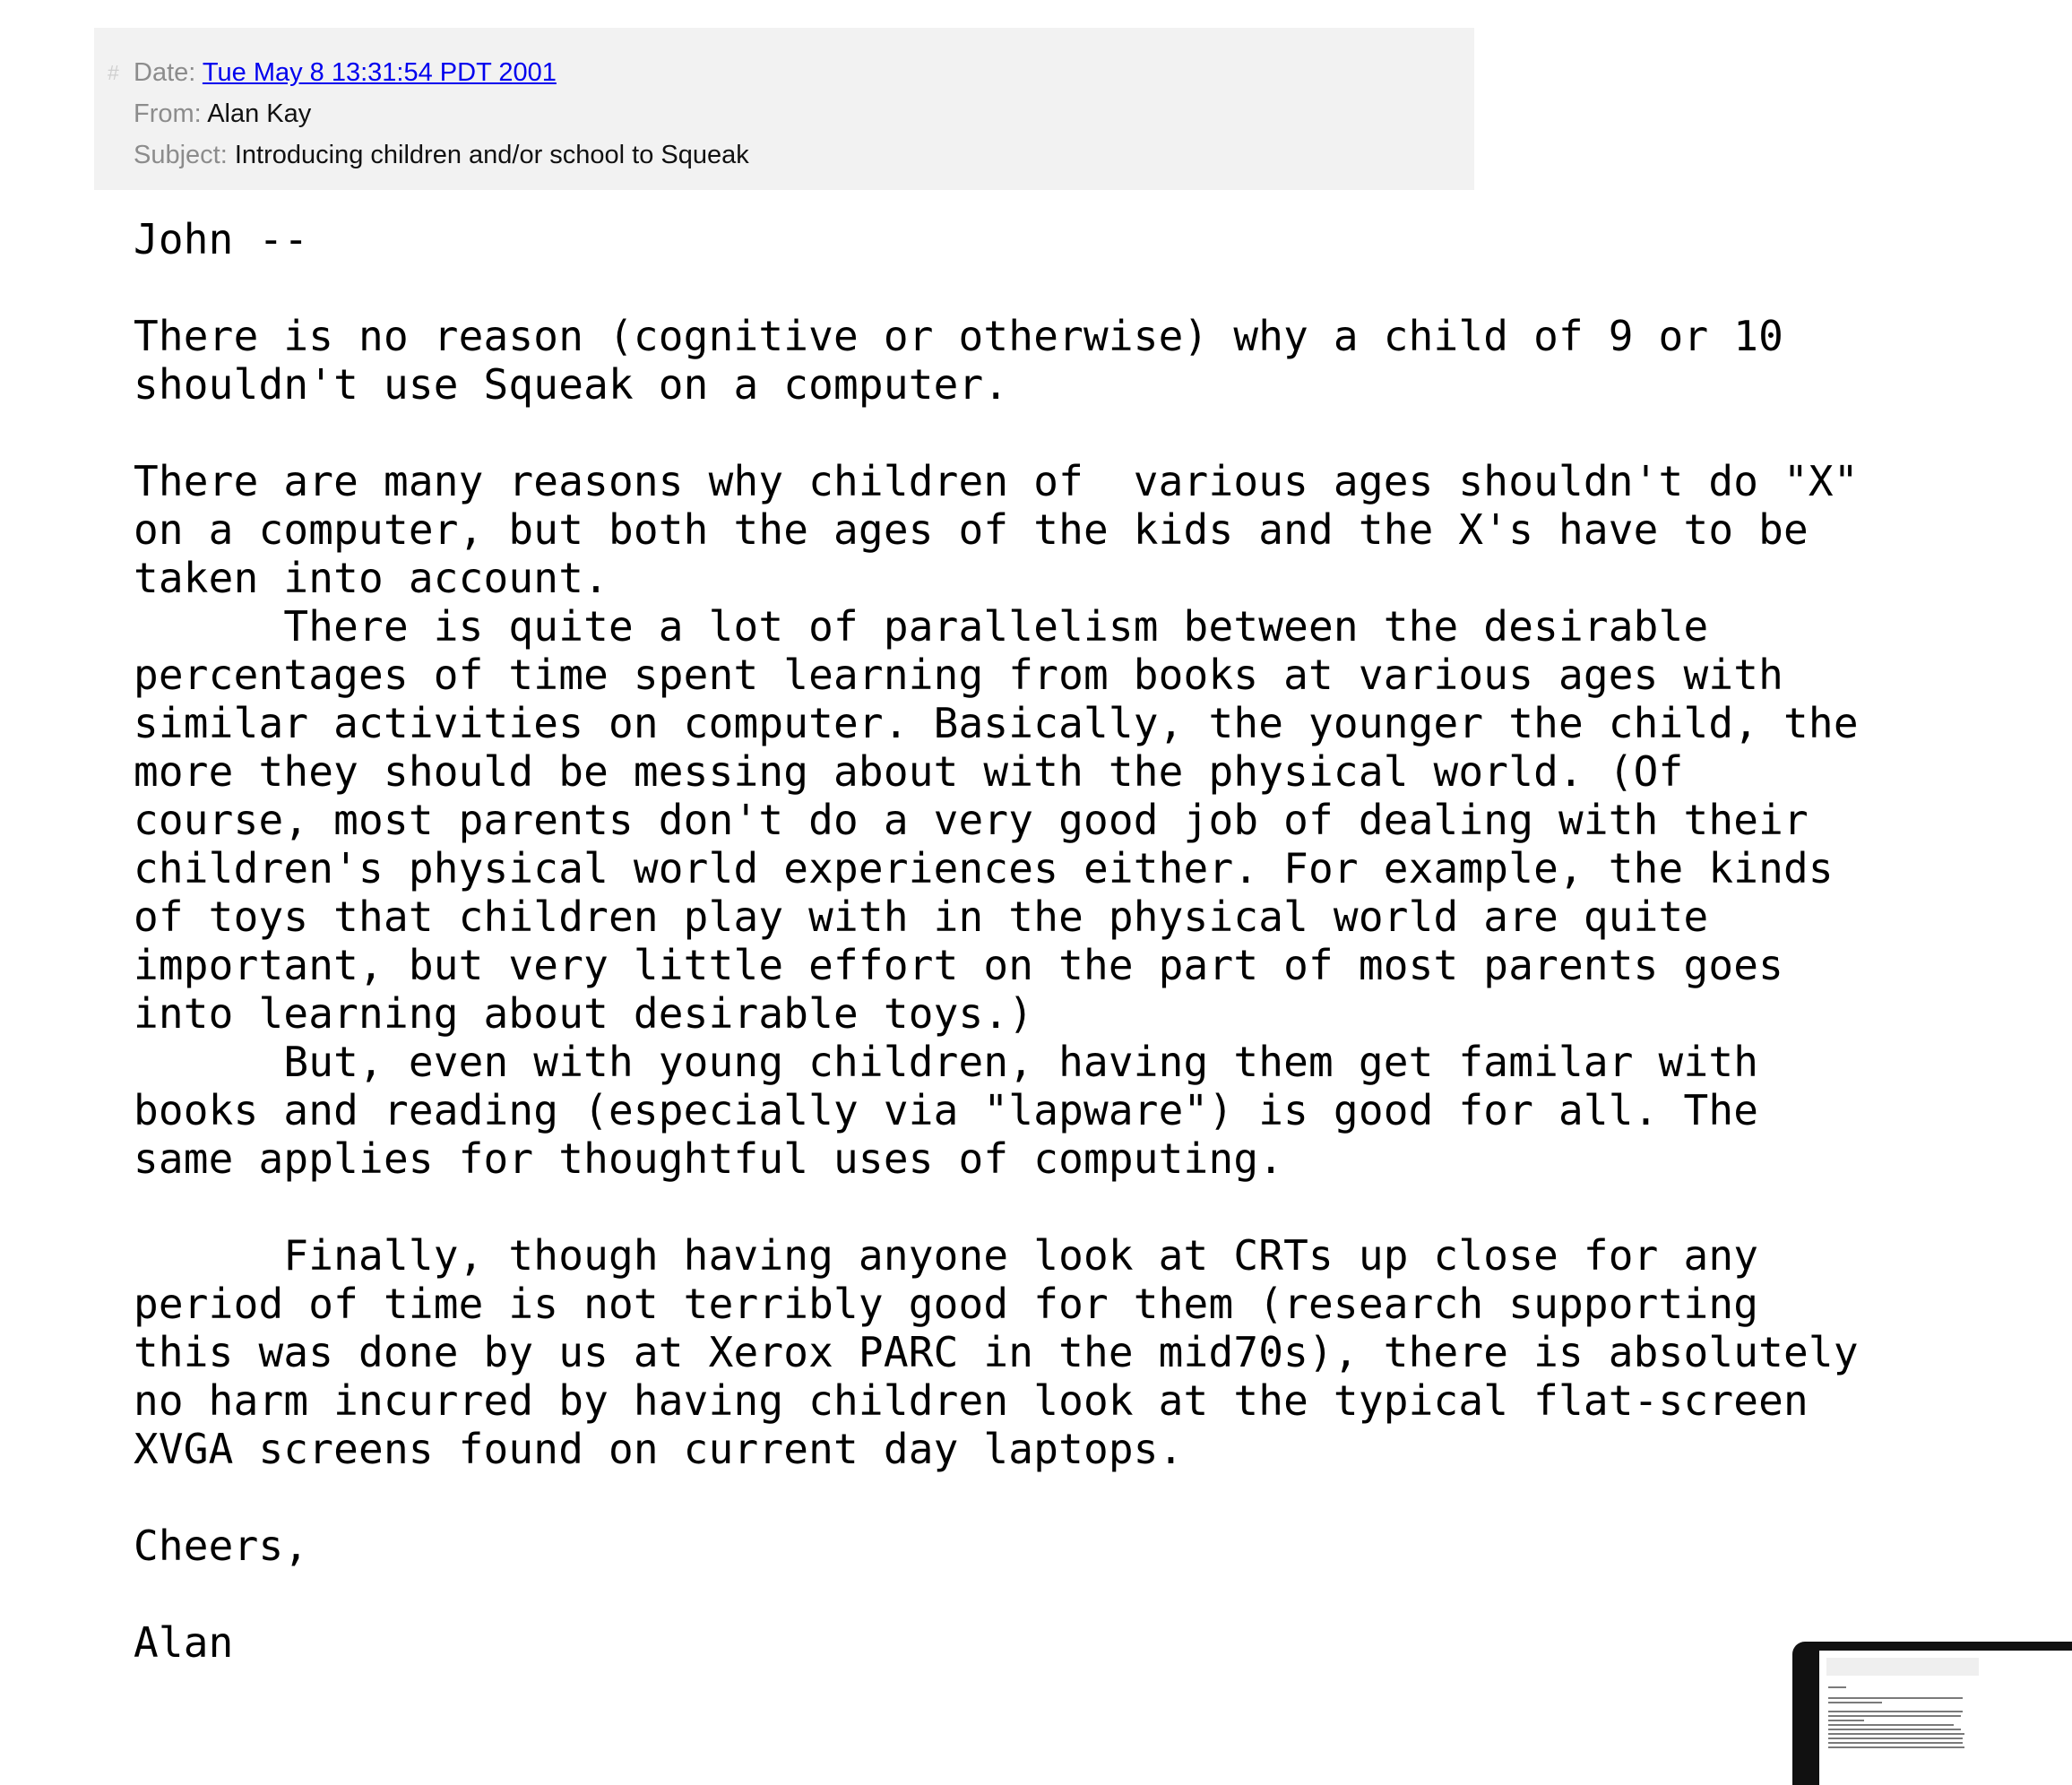 The width and height of the screenshot is (2072, 1785). What do you see at coordinates (1902, 1667) in the screenshot?
I see `thumbnail-header-box` at bounding box center [1902, 1667].